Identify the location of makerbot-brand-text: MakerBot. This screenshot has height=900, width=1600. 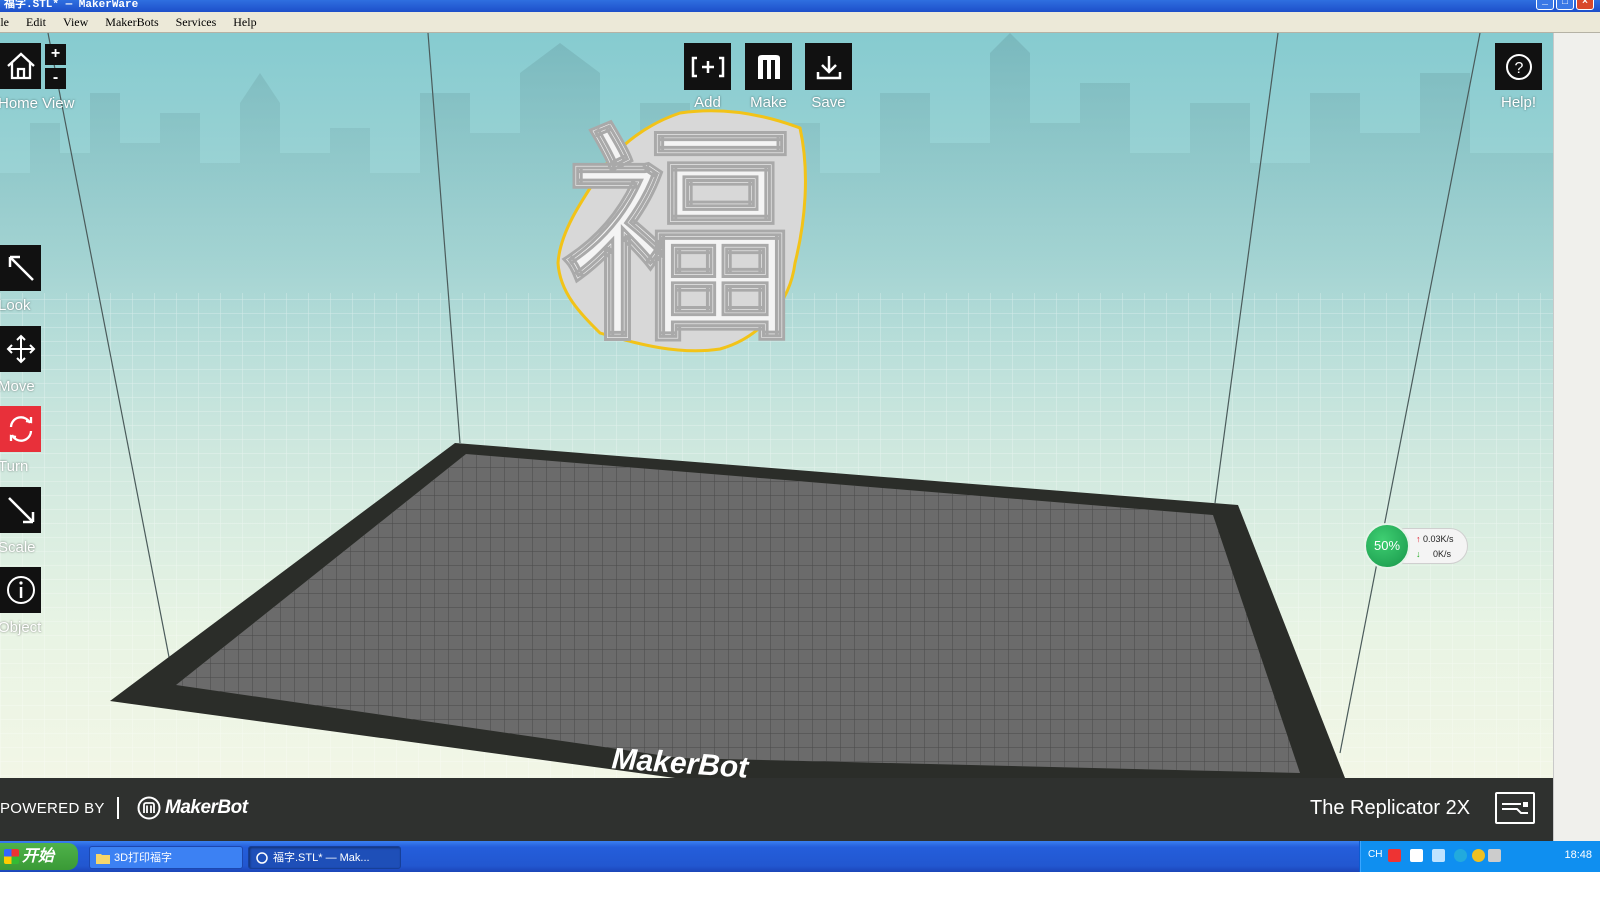
(206, 807).